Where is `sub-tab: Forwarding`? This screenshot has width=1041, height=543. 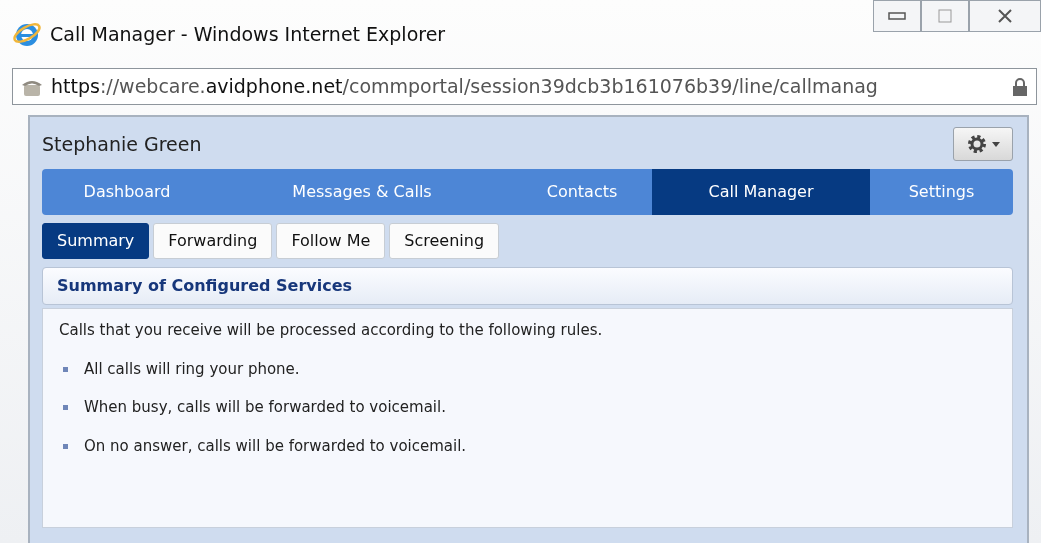
sub-tab: Forwarding is located at coordinates (213, 241).